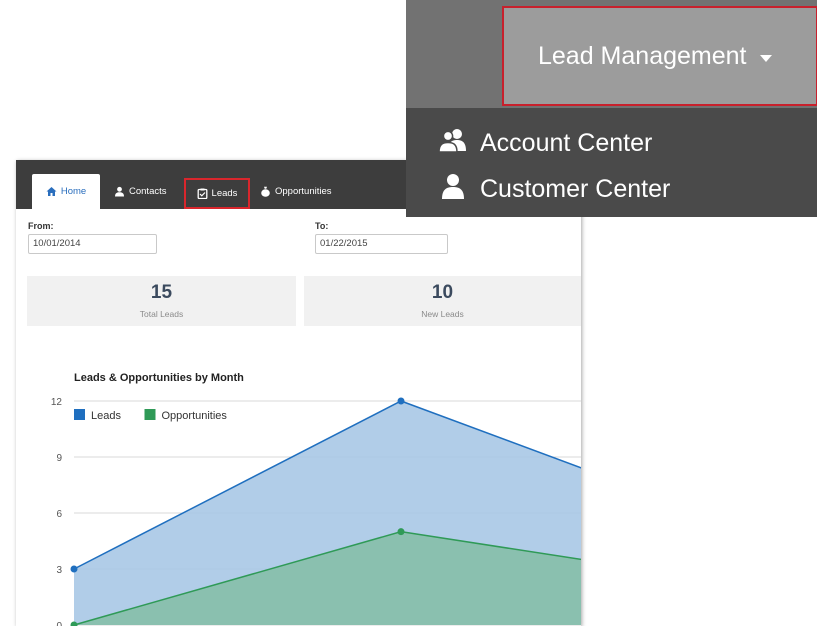  I want to click on chart-title: Leads & Opportunities by Month, so click(159, 378).